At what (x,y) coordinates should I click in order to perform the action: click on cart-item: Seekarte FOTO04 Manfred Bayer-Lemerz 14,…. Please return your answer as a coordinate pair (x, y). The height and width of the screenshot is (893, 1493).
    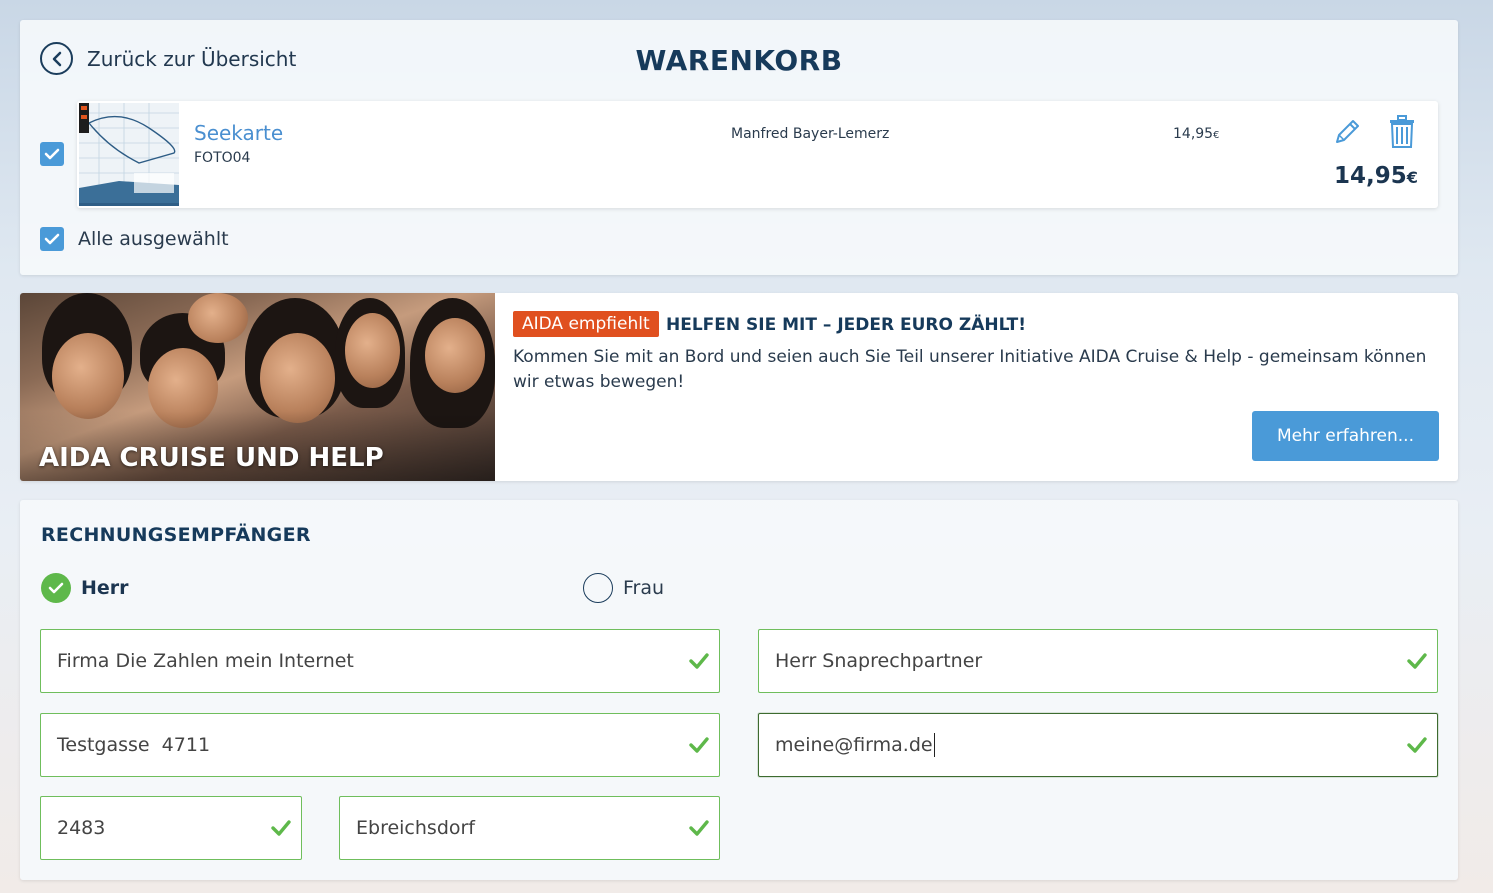
    Looking at the image, I should click on (757, 154).